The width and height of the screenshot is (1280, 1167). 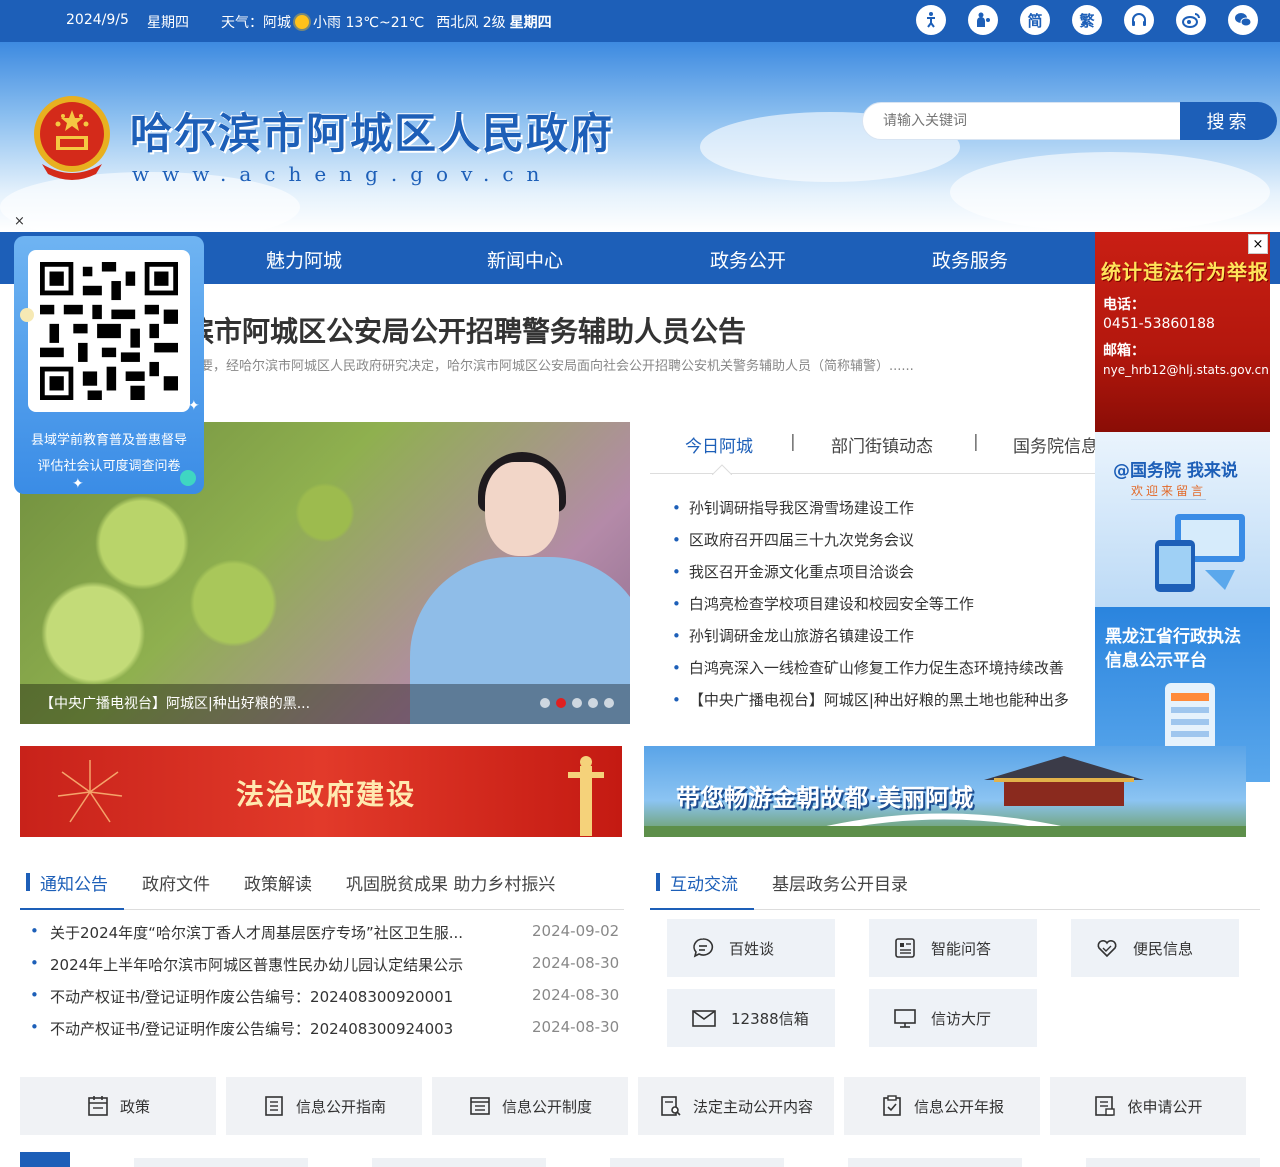 I want to click on card-citizen-talk-label: 百姓谈, so click(x=752, y=948).